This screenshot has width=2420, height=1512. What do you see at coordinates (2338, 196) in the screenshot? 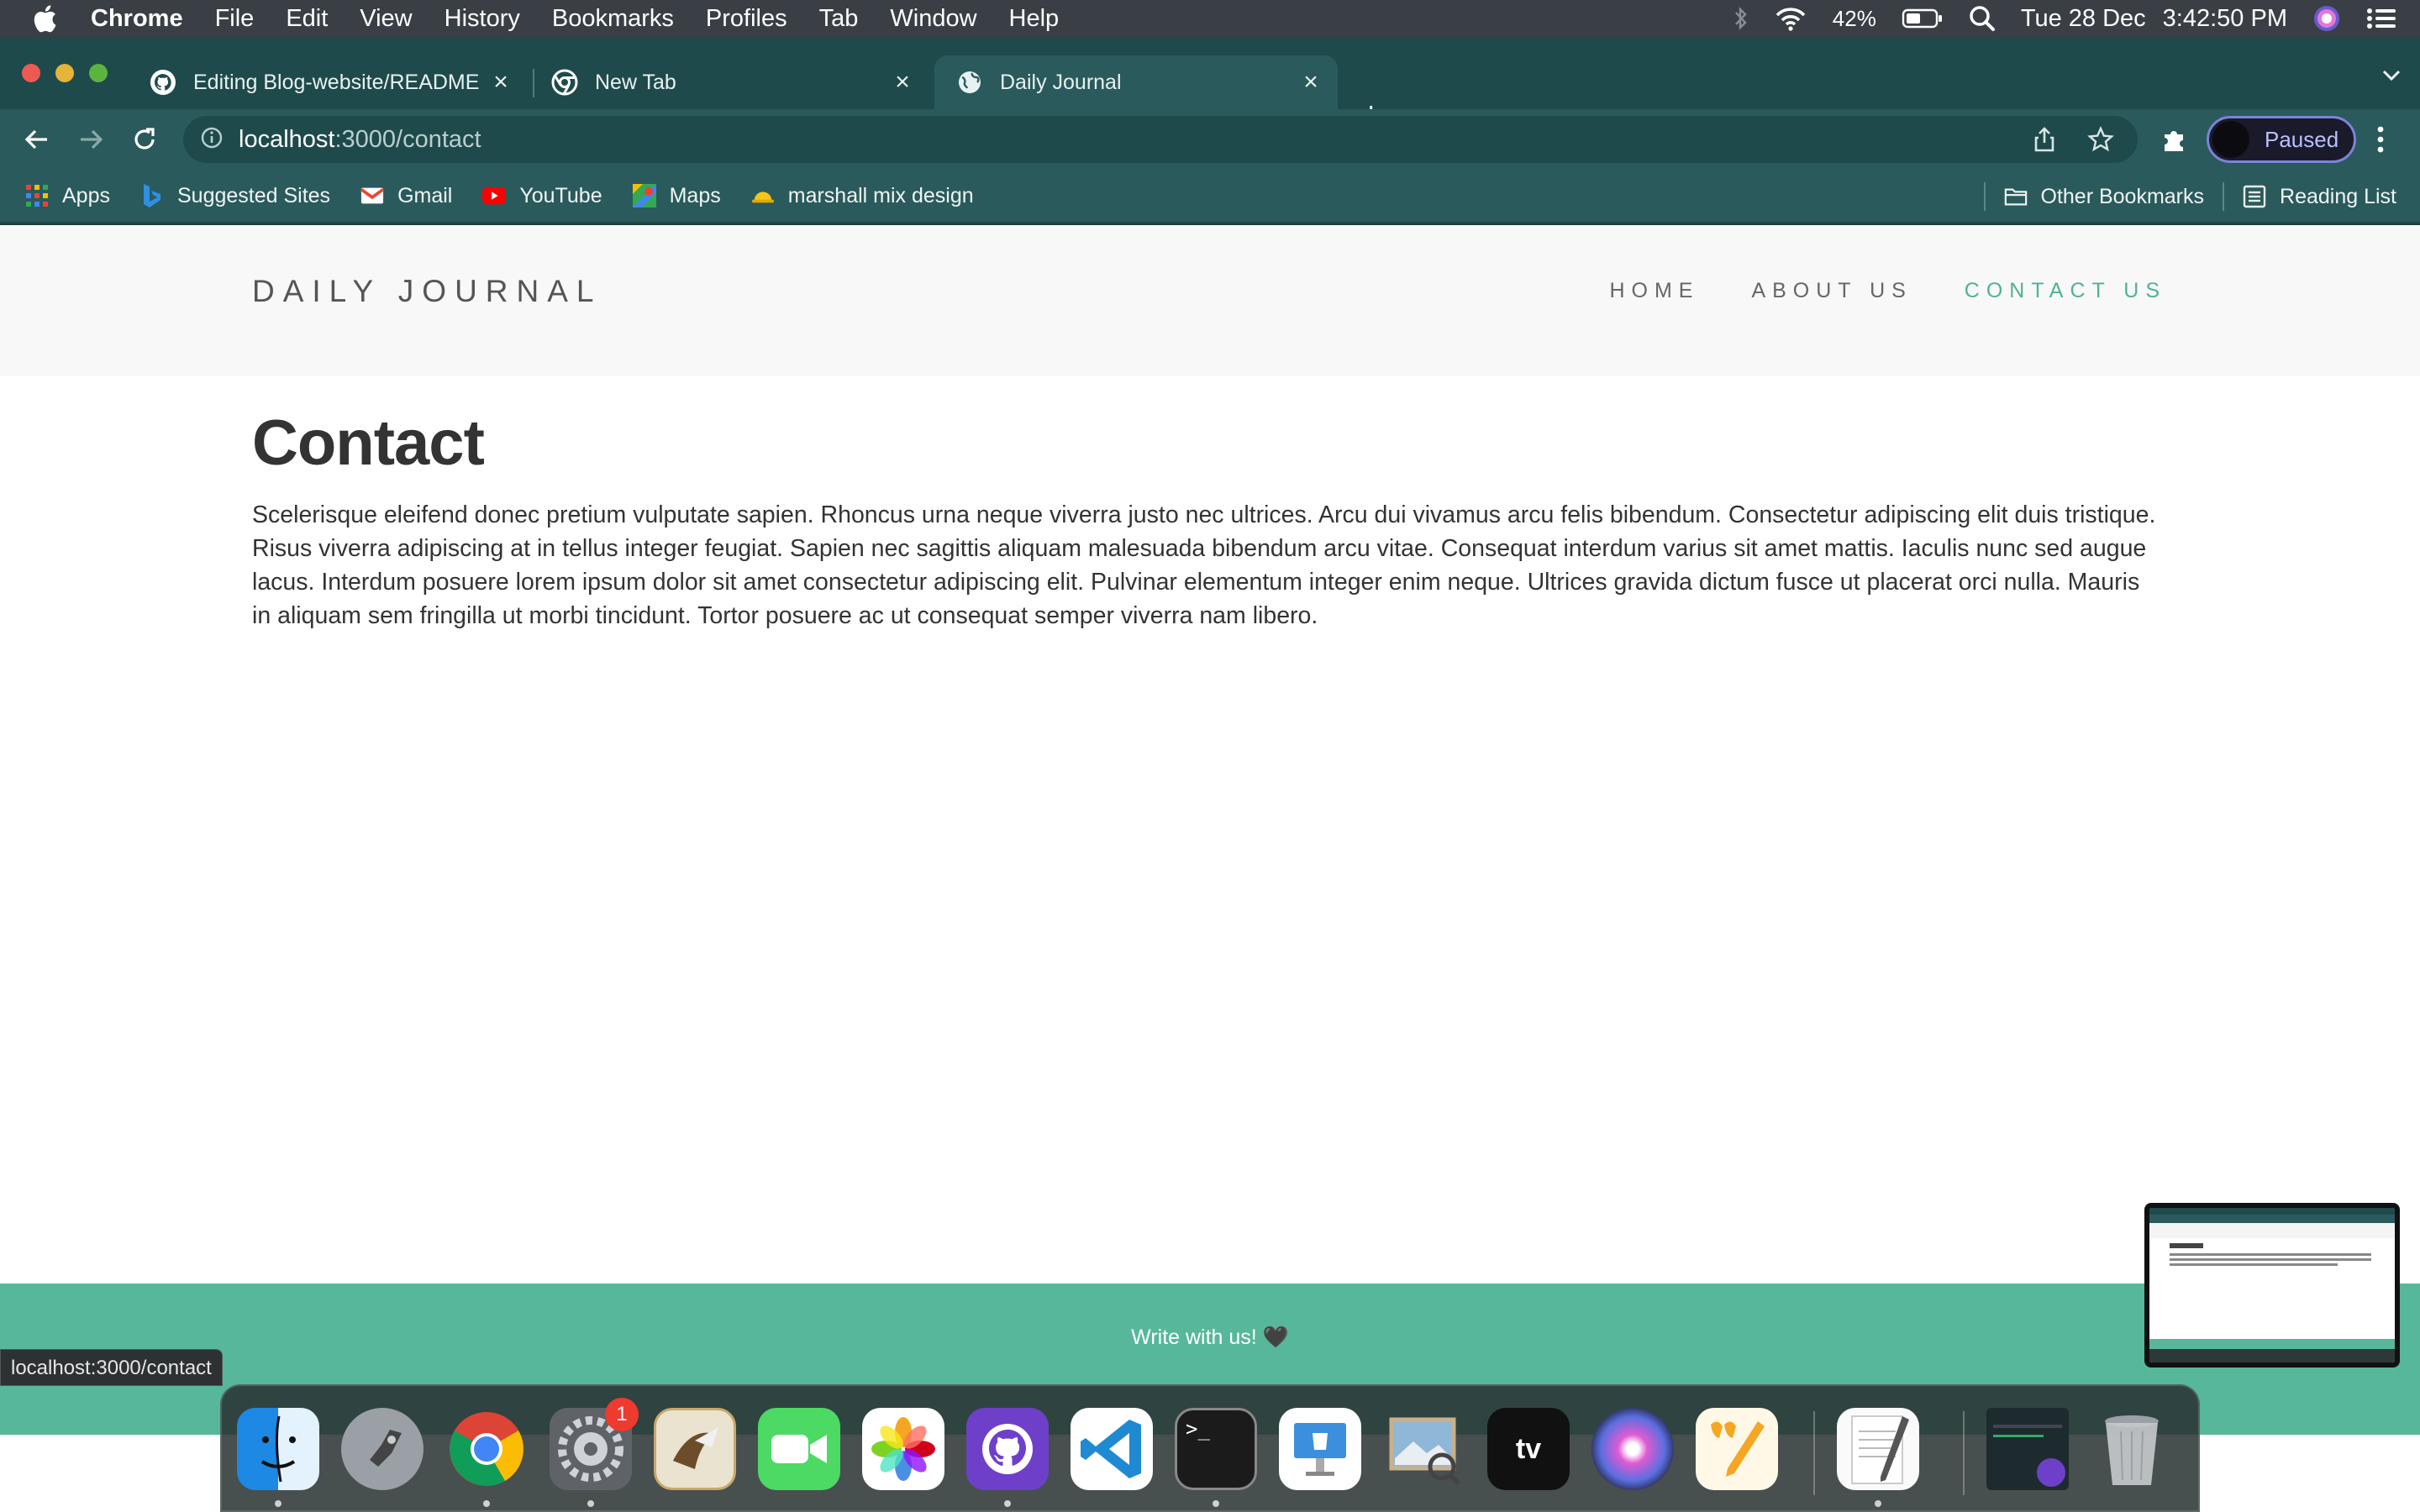
I see `bookmark-label: Reading List` at bounding box center [2338, 196].